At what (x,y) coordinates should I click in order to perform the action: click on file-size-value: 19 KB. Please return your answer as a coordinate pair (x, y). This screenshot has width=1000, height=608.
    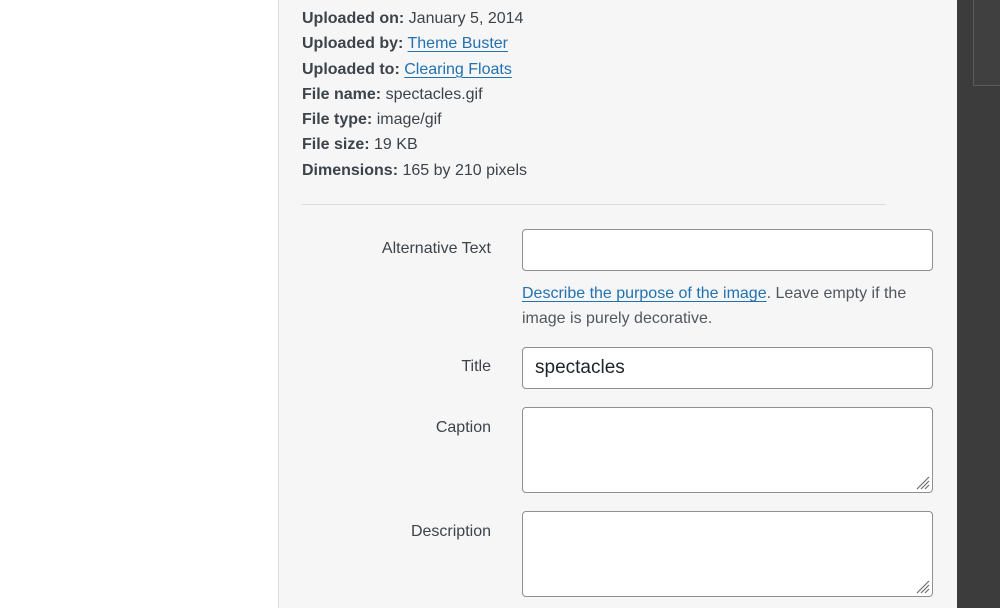
    Looking at the image, I should click on (396, 145).